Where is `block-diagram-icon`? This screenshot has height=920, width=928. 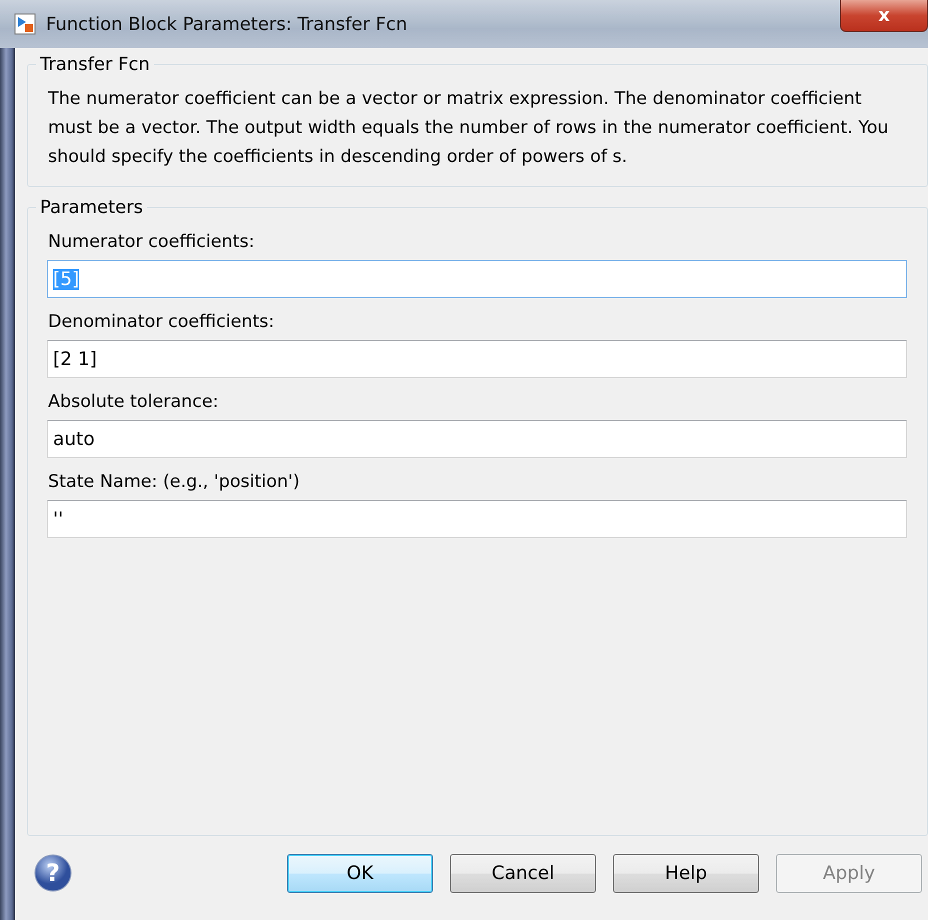
block-diagram-icon is located at coordinates (25, 24).